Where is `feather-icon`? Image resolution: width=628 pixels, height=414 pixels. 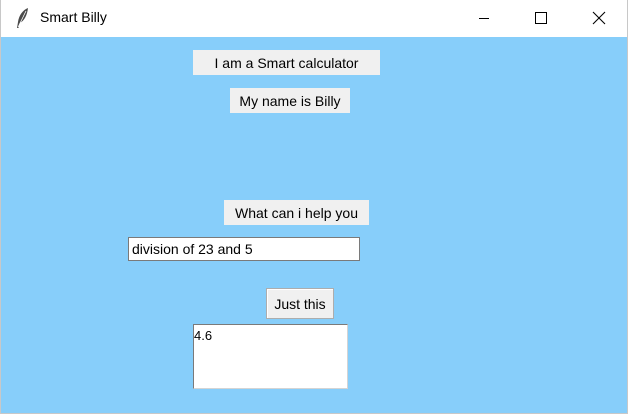 feather-icon is located at coordinates (23, 18).